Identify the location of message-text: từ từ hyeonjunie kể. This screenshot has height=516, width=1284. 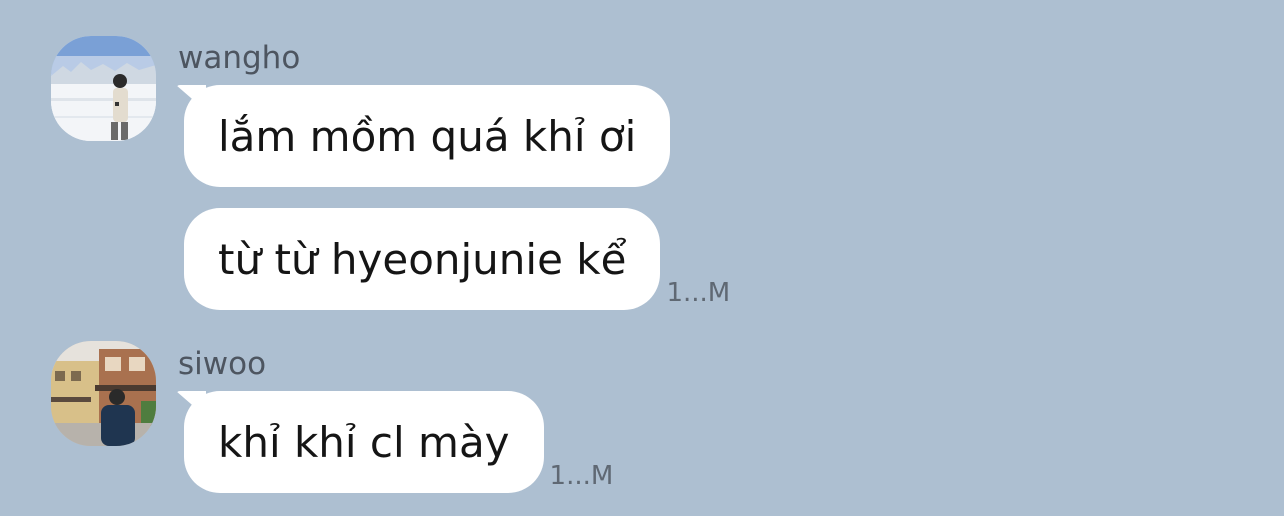
(422, 259).